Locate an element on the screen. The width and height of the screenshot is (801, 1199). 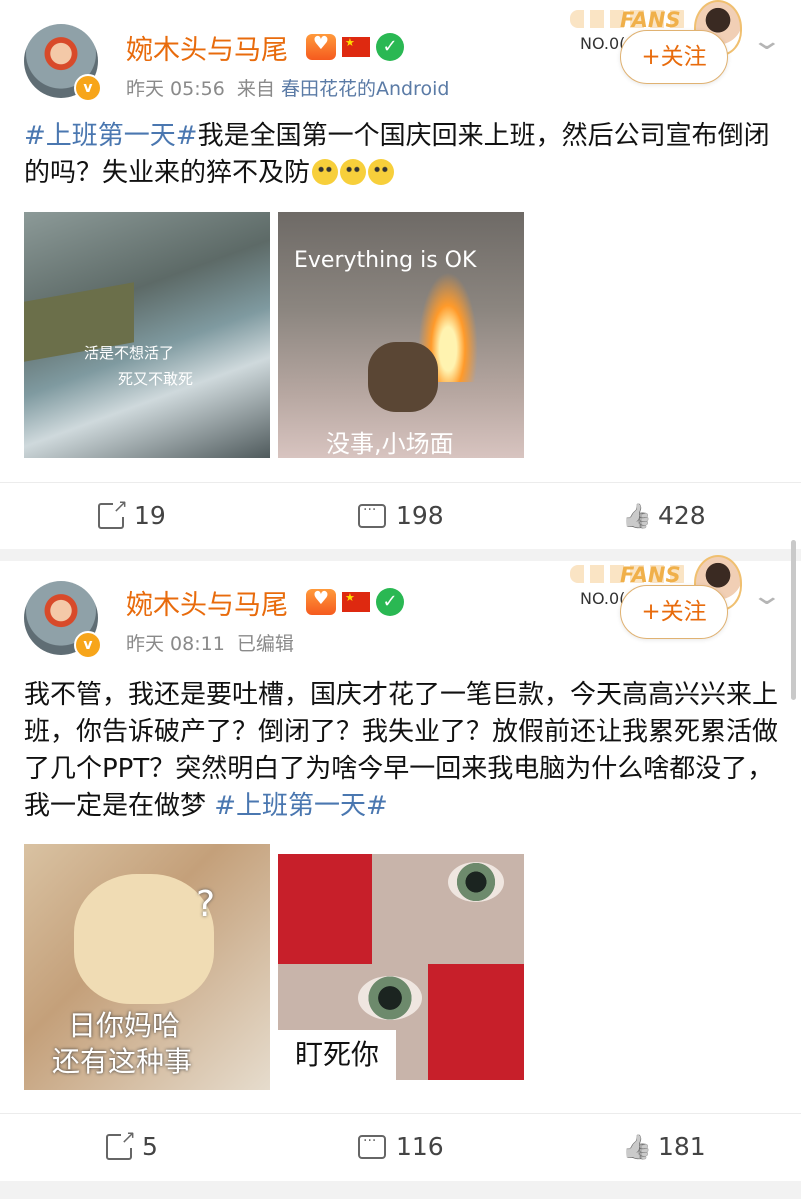
post-meta: 昨天 08:11 已编辑 is located at coordinates (210, 642).